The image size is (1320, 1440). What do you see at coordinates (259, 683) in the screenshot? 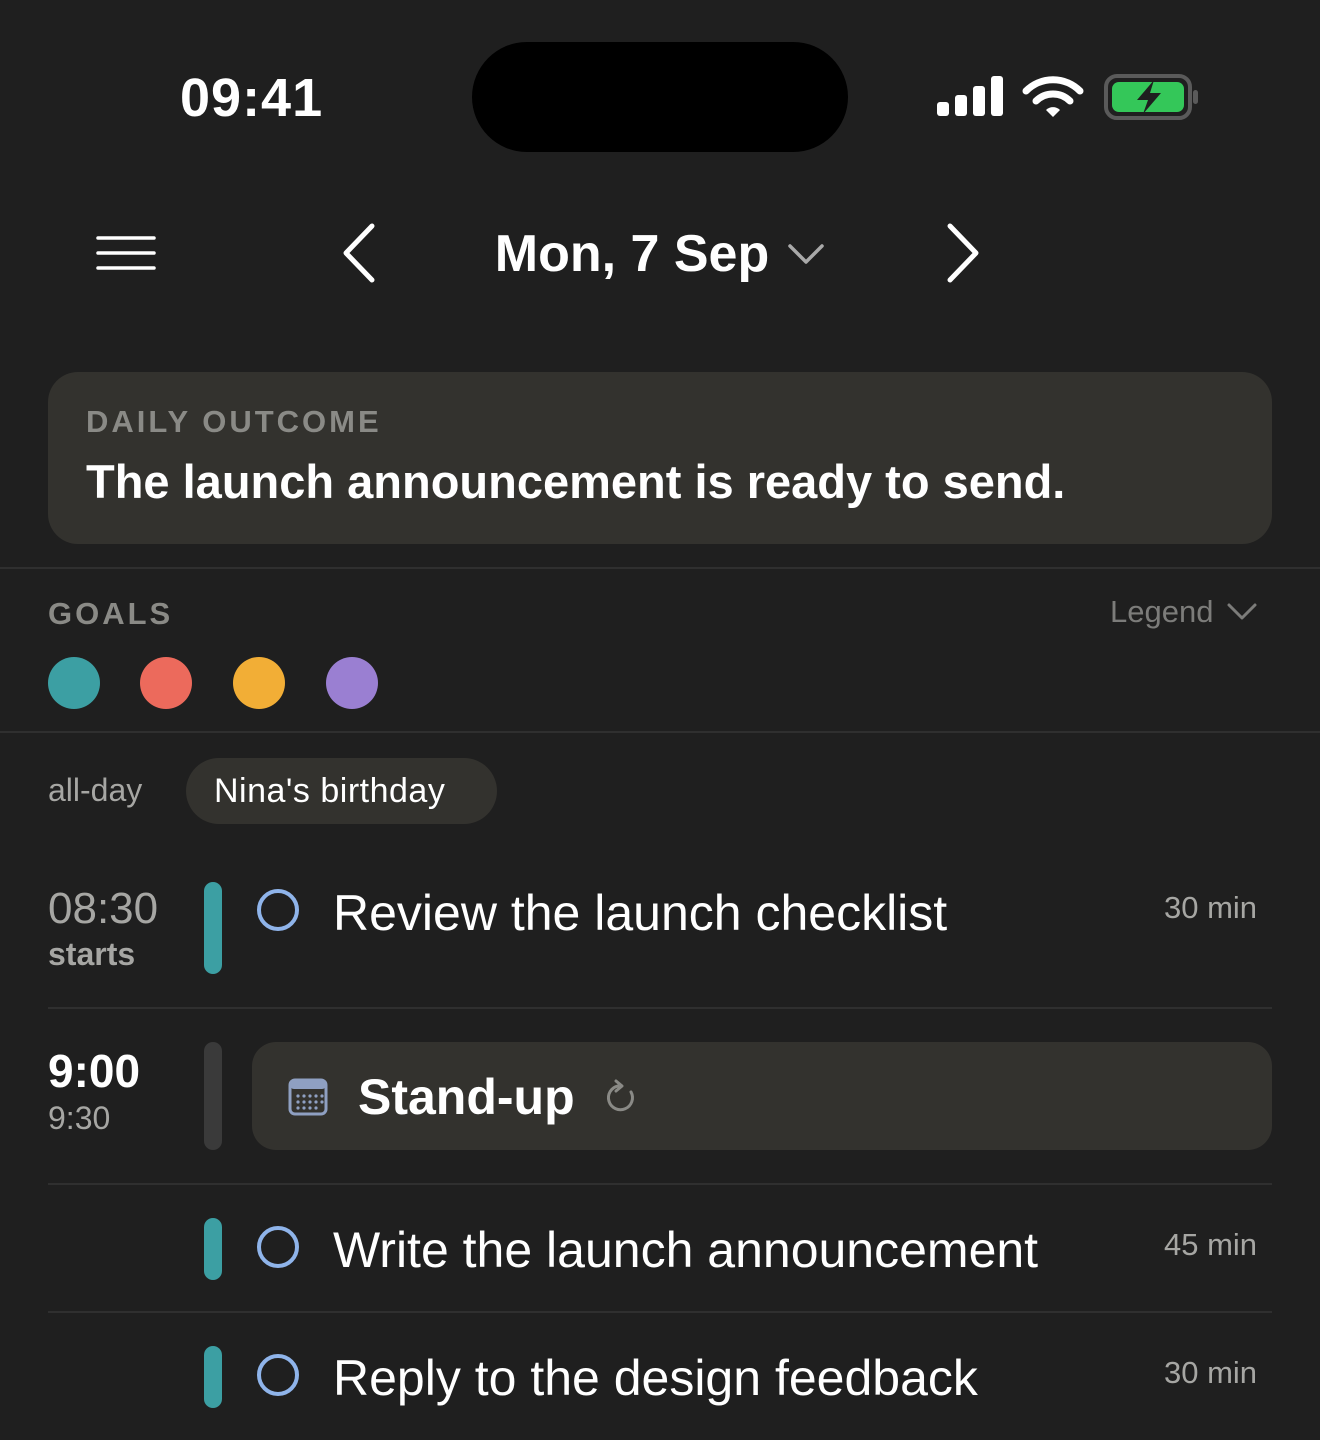
I see `goal-dot-yellow` at bounding box center [259, 683].